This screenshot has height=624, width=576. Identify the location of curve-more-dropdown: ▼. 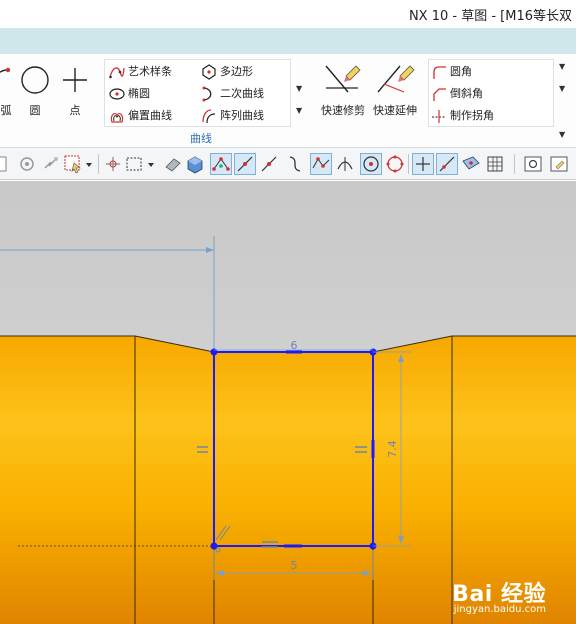
(301, 88).